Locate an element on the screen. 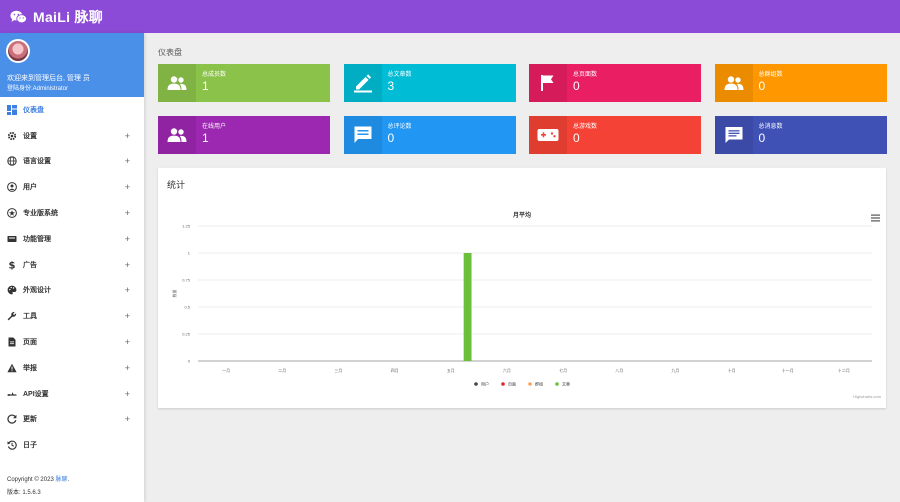 This screenshot has height=502, width=900. x-tick-label: 六月 is located at coordinates (507, 370).